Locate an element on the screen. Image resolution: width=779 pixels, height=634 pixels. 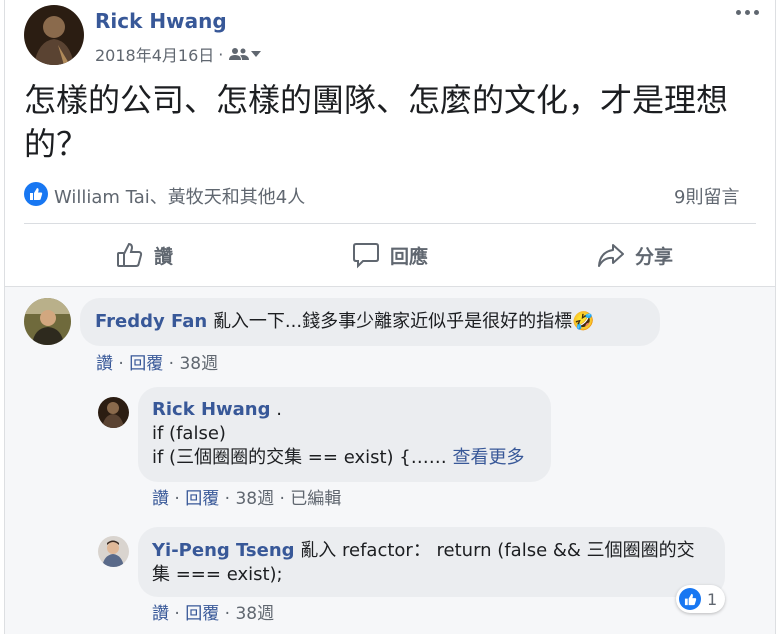
like-label: 讚 is located at coordinates (164, 256).